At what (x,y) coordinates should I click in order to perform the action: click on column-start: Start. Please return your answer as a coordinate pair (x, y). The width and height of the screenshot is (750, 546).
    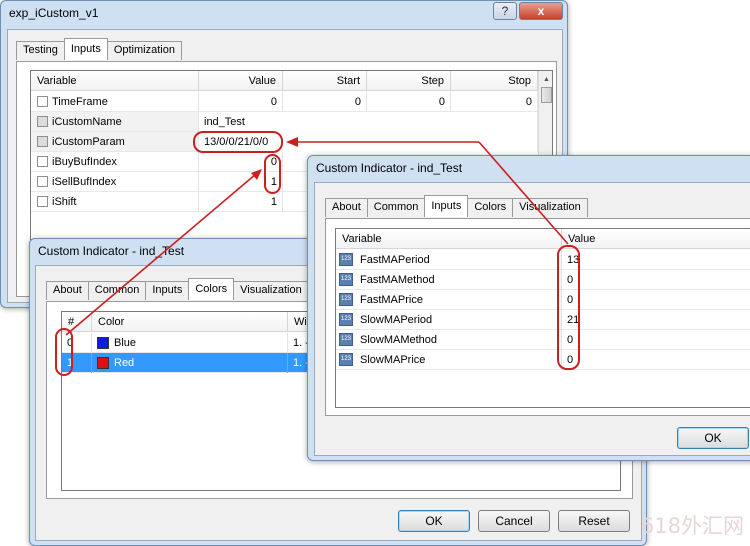
    Looking at the image, I should click on (325, 81).